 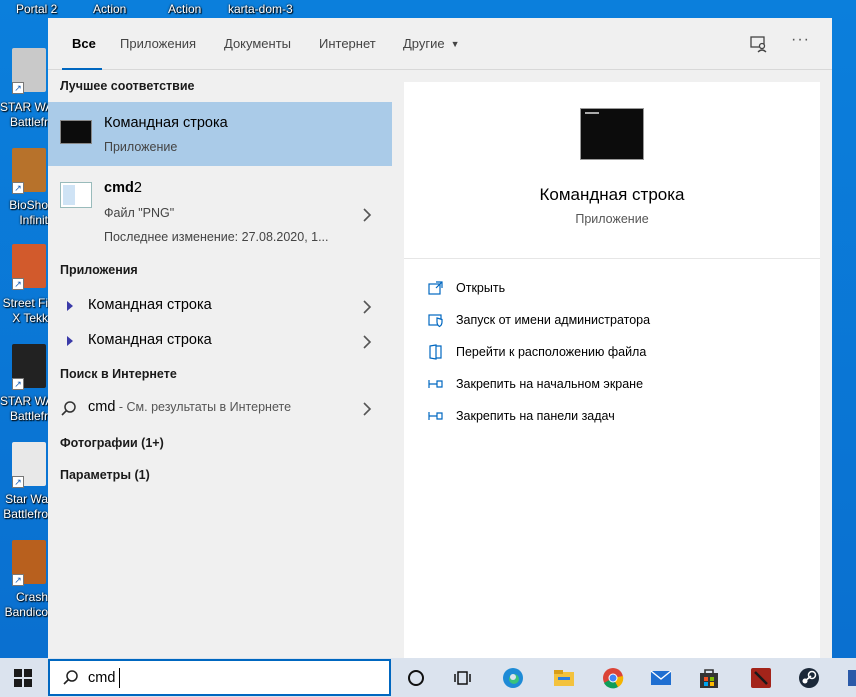 I want to click on tab-documents: Документы, so click(x=257, y=43).